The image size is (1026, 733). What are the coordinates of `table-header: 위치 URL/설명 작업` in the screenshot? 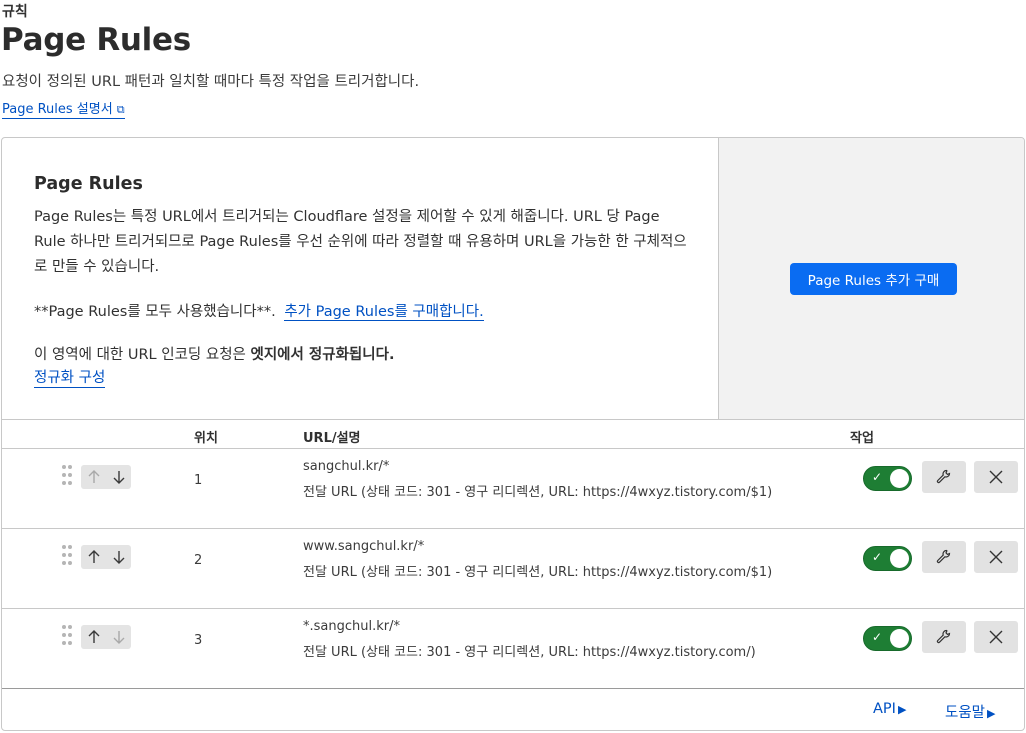 It's located at (513, 434).